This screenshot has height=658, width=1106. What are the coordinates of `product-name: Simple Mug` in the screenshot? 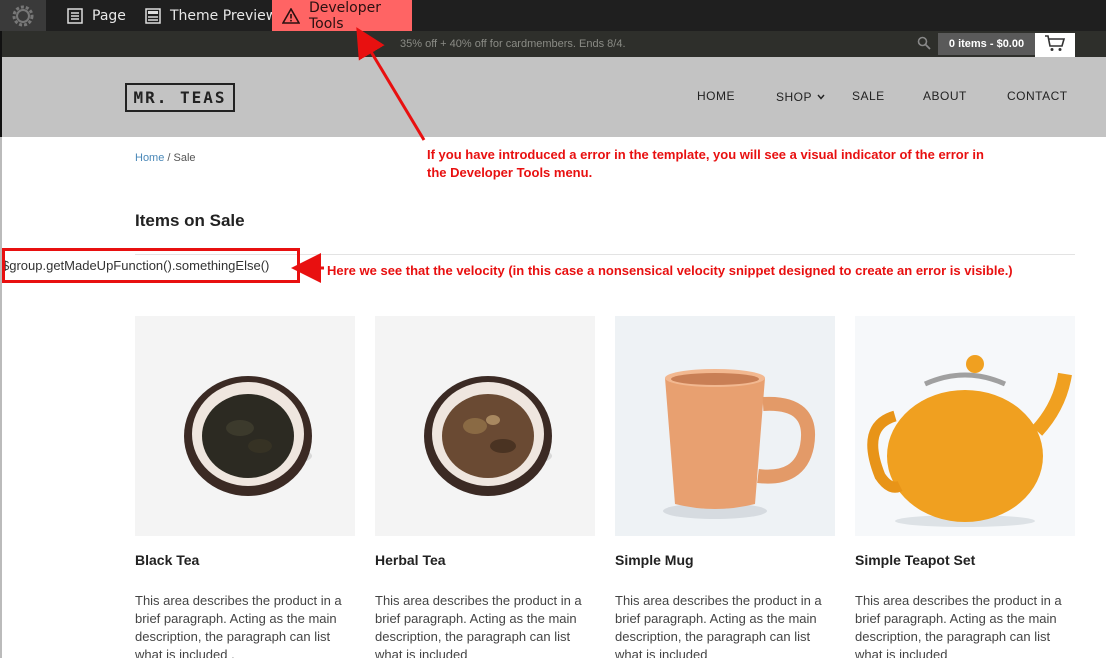 It's located at (654, 560).